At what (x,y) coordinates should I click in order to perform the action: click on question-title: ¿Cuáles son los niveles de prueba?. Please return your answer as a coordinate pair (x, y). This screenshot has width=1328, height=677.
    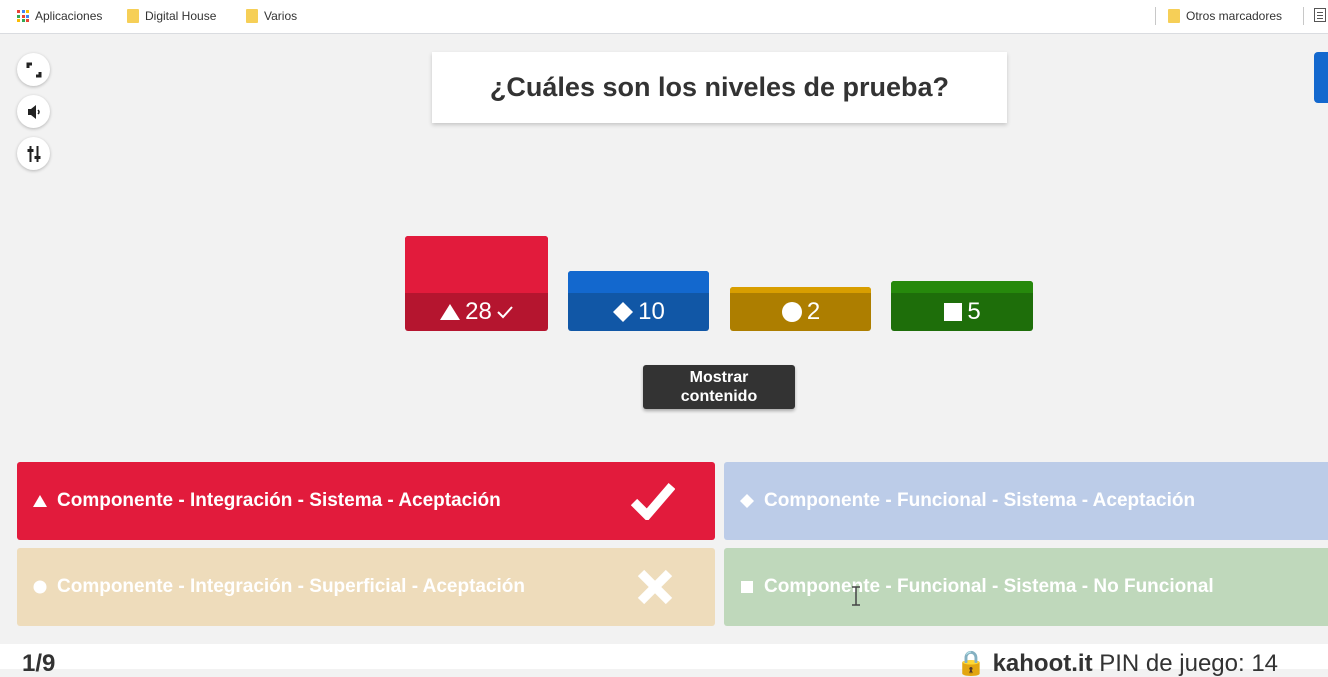
    Looking at the image, I should click on (719, 87).